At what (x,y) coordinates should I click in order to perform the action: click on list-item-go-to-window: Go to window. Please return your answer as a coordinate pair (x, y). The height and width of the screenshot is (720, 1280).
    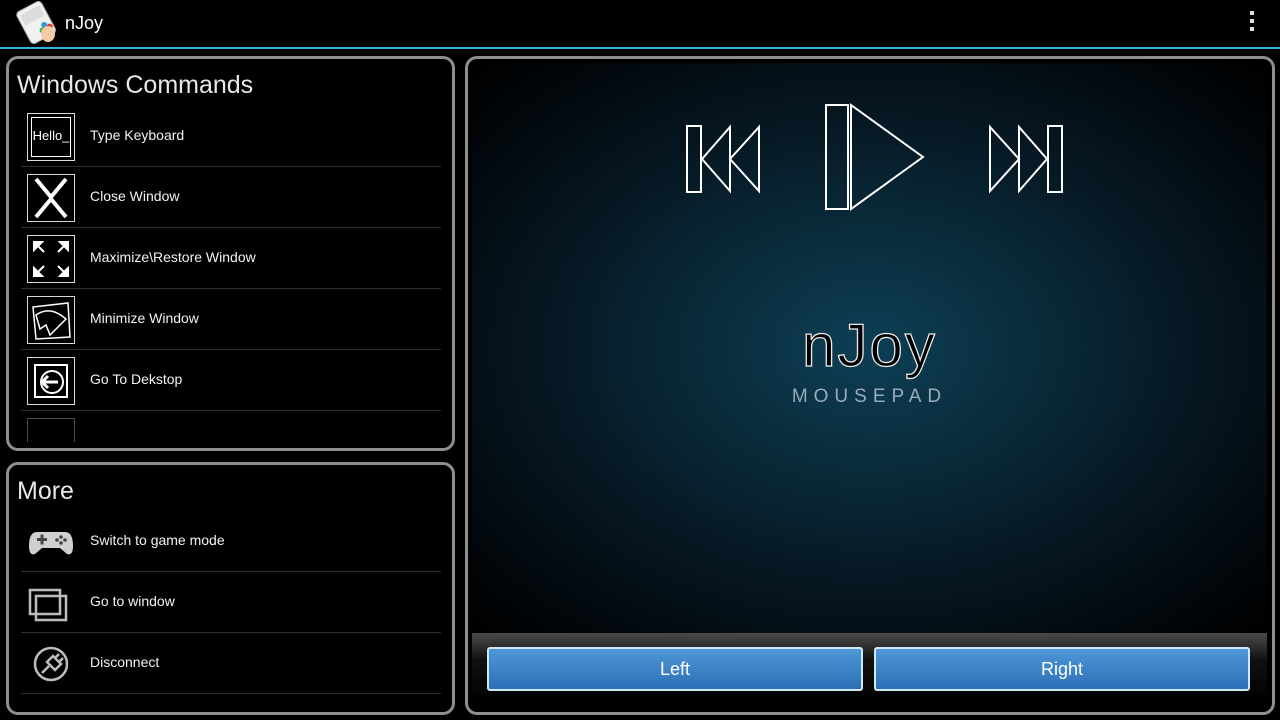
    Looking at the image, I should click on (231, 602).